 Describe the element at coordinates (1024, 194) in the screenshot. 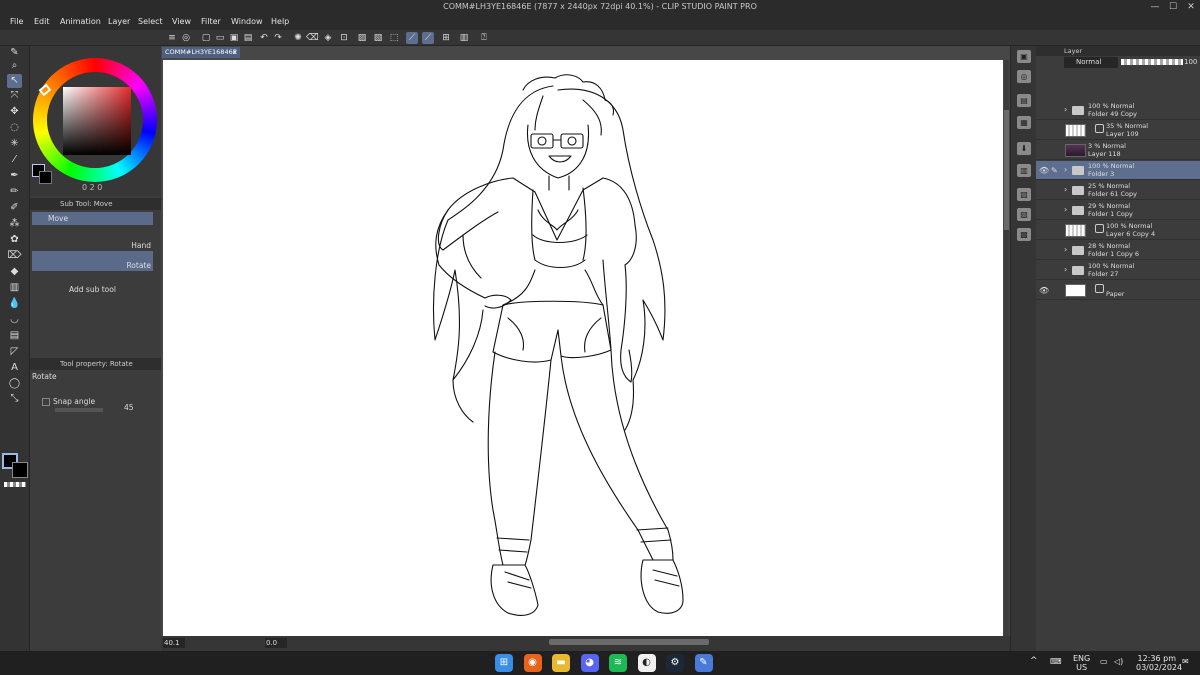

I see `item-bank-icon: ▧` at that location.